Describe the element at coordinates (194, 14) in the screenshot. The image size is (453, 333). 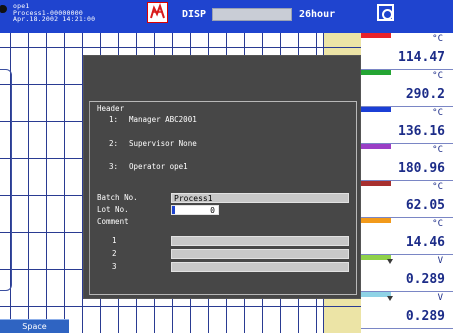
I see `display-mode-label: DISP` at that location.